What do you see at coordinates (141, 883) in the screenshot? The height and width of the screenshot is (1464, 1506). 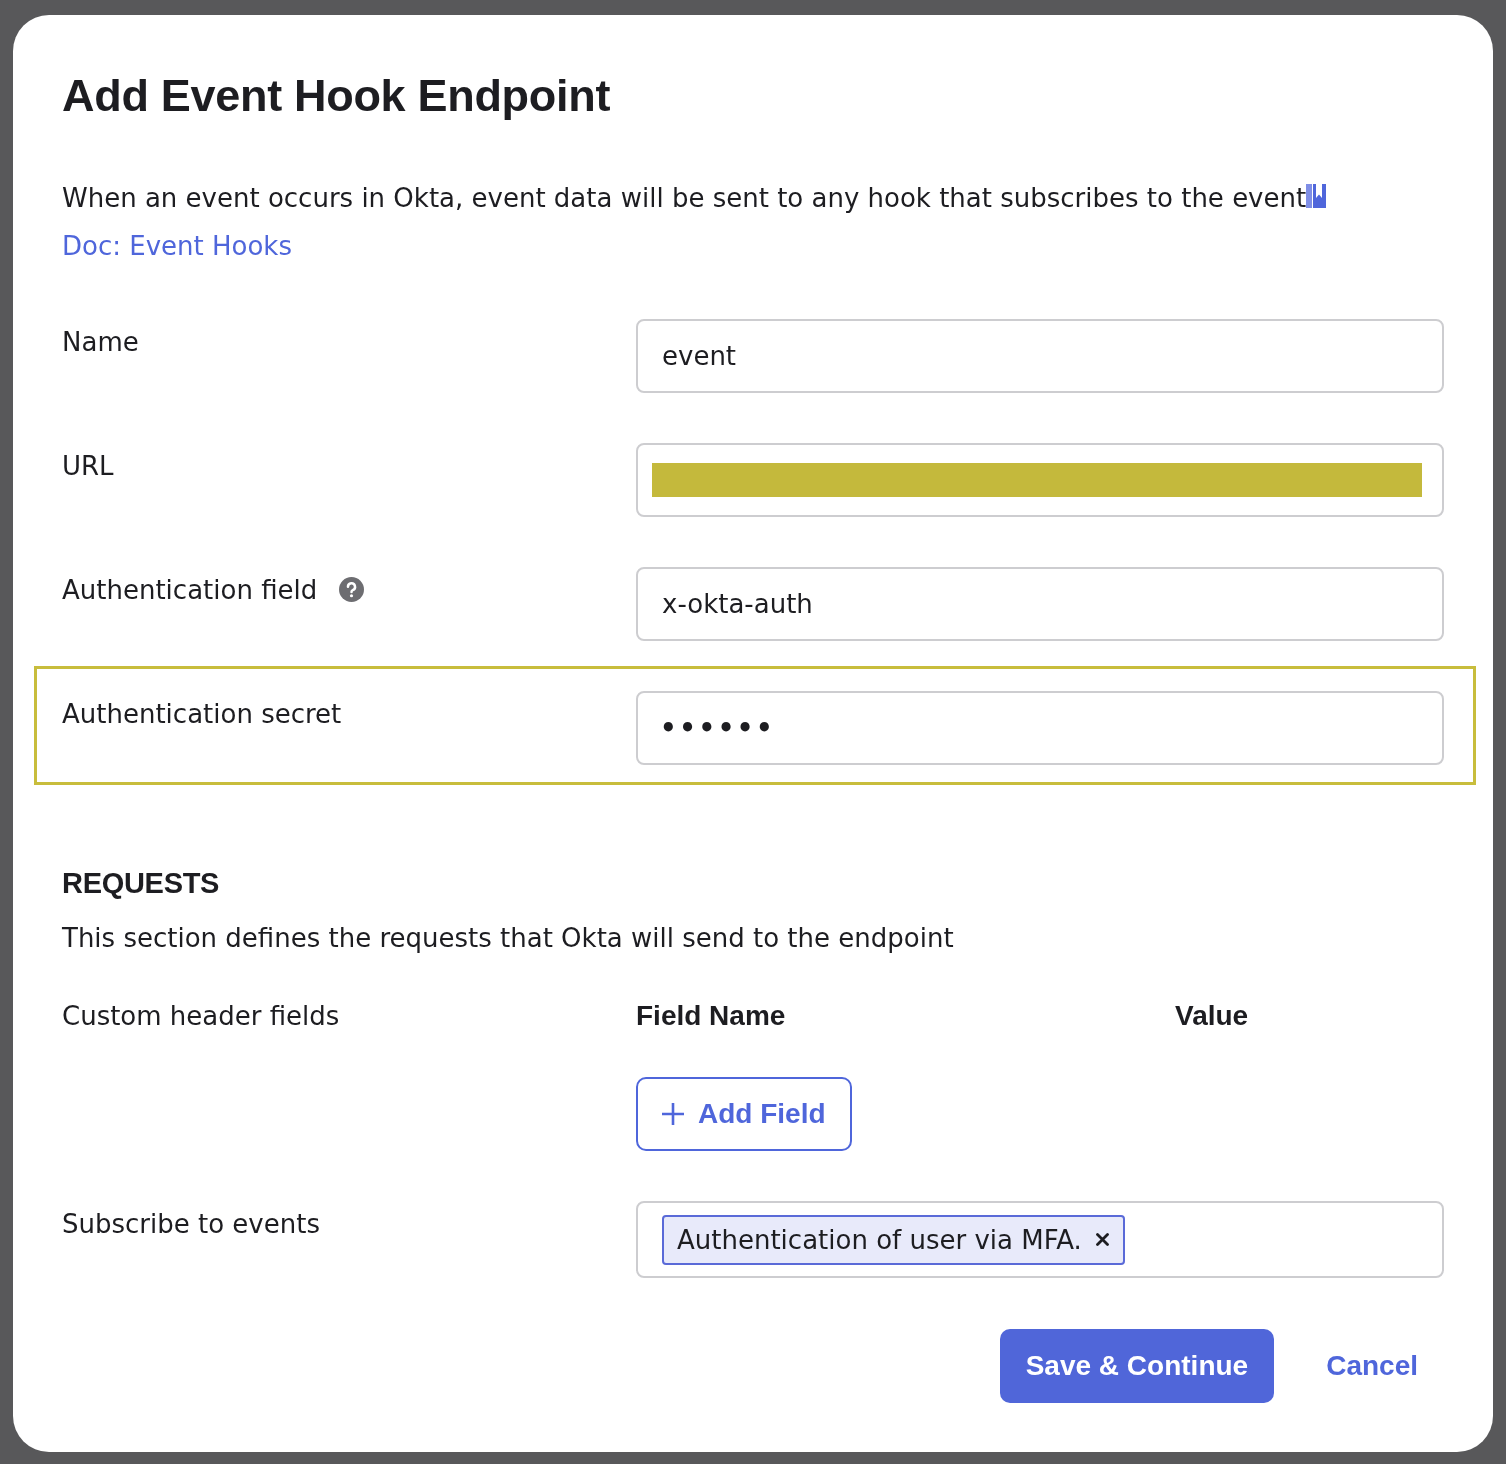 I see `section-heading: REQUESTS` at bounding box center [141, 883].